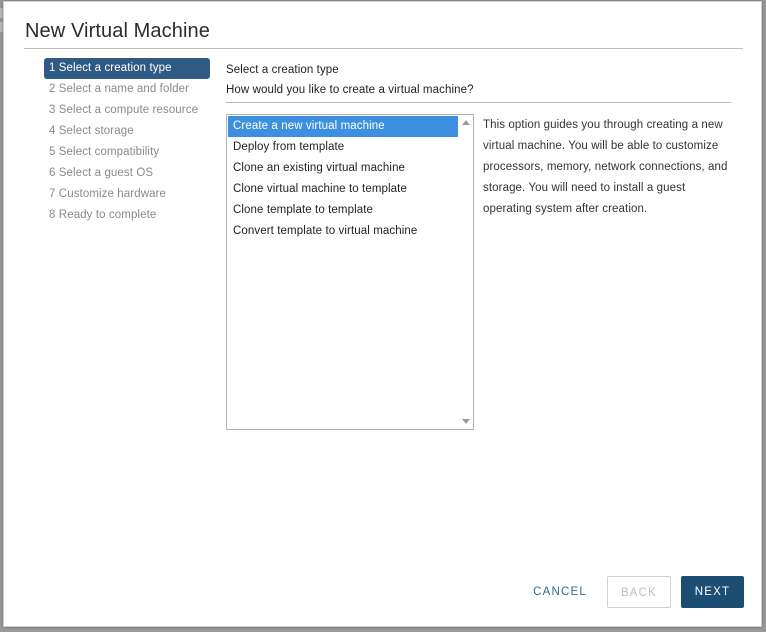  I want to click on scroll-up-icon, so click(466, 122).